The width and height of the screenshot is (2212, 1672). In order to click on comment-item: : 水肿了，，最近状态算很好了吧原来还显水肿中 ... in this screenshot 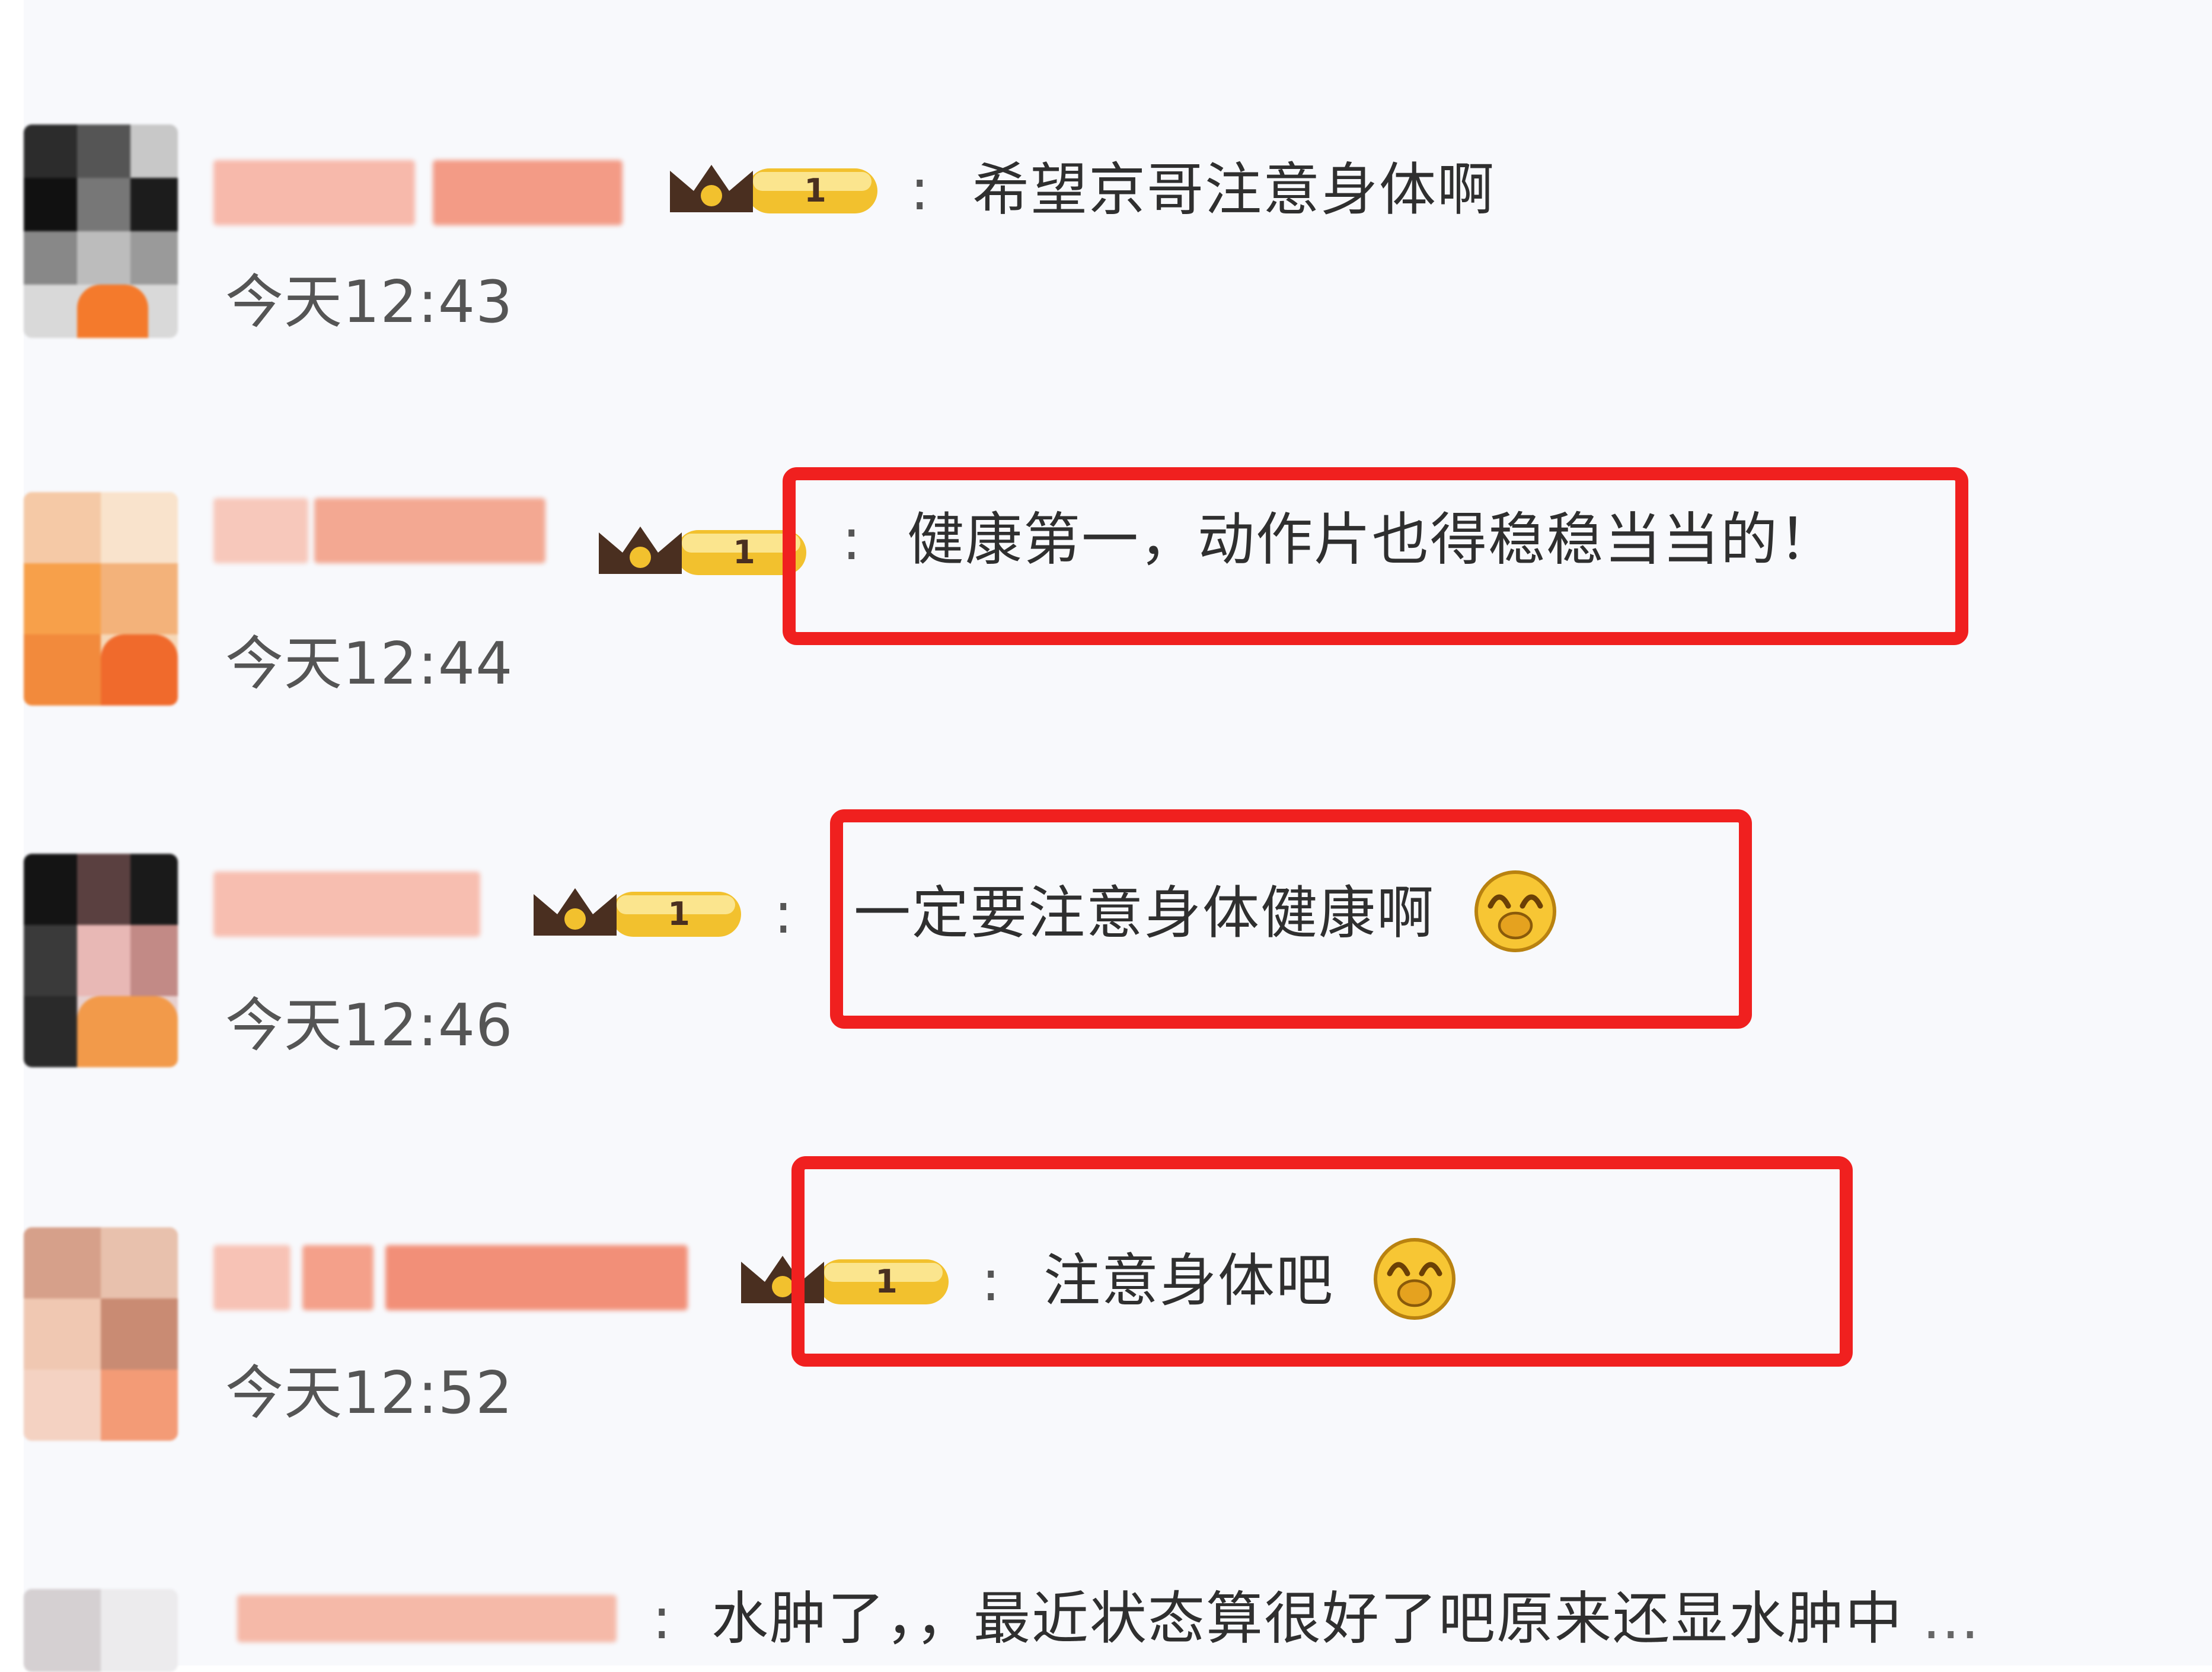, I will do `click(1106, 1624)`.